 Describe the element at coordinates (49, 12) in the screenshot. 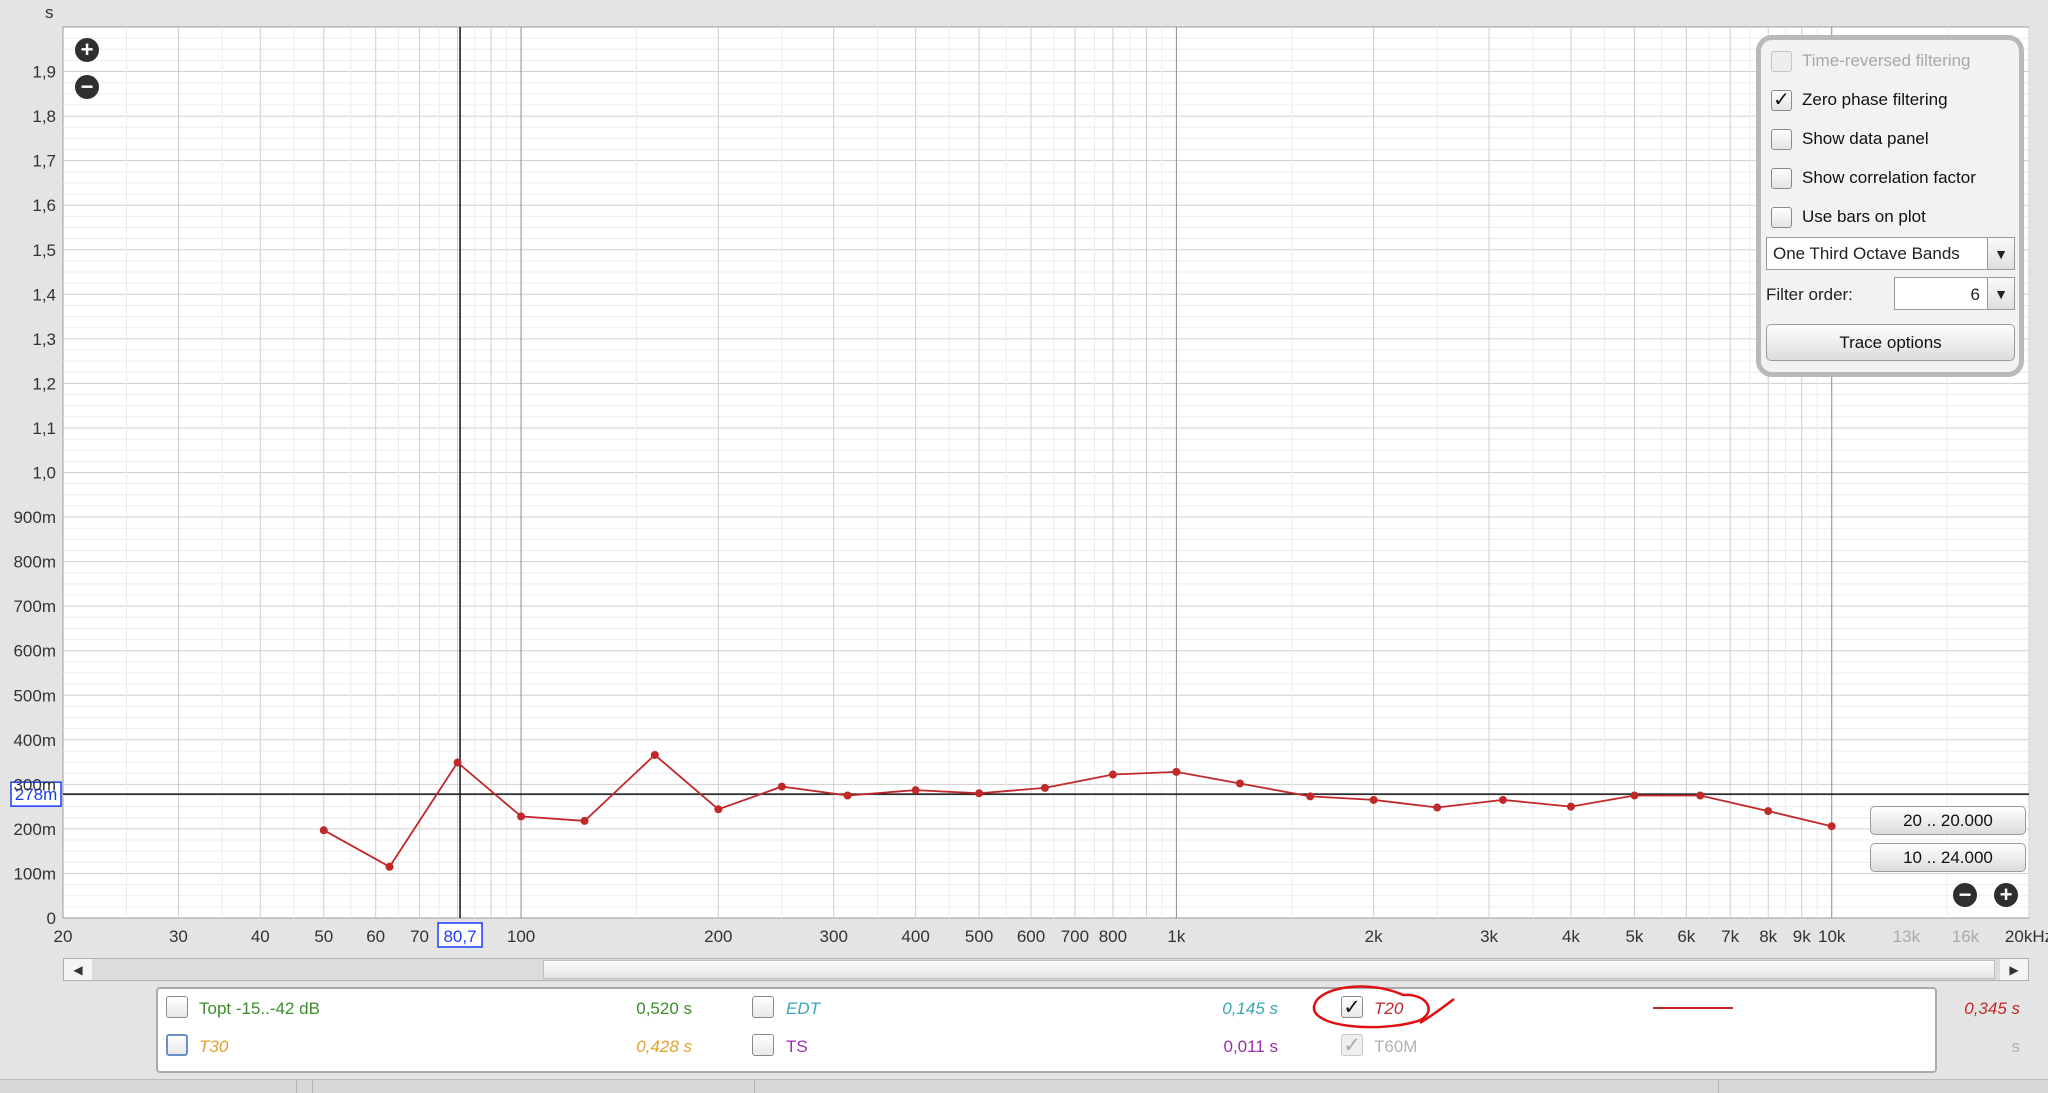

I see `y-unit-label: s` at that location.